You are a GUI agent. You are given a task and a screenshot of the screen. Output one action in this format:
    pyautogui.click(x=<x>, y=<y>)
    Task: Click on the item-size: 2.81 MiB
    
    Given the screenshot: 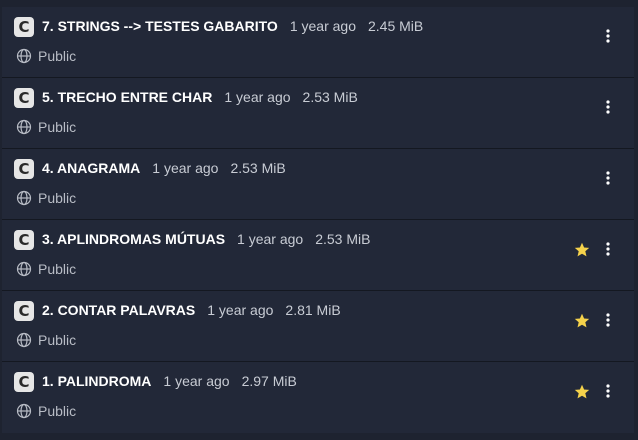 What is the action you would take?
    pyautogui.click(x=313, y=310)
    